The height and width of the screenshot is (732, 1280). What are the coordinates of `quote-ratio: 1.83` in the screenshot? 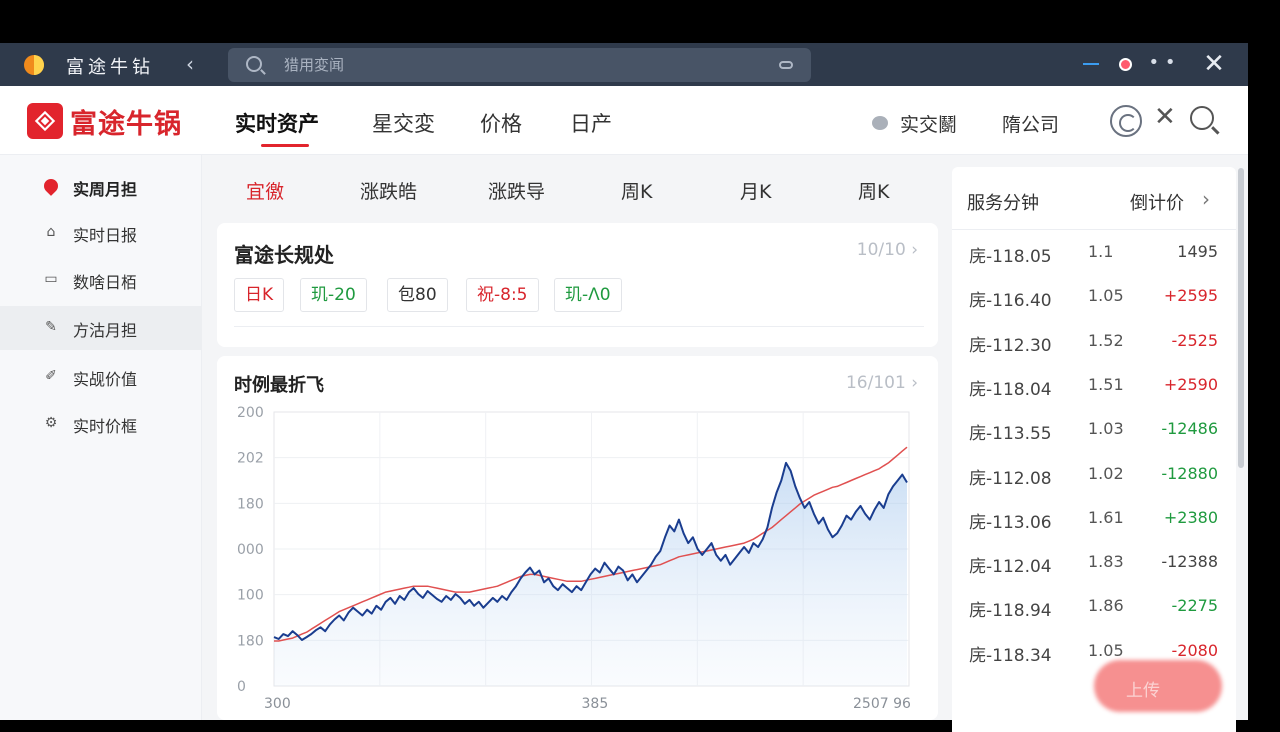 It's located at (1106, 562).